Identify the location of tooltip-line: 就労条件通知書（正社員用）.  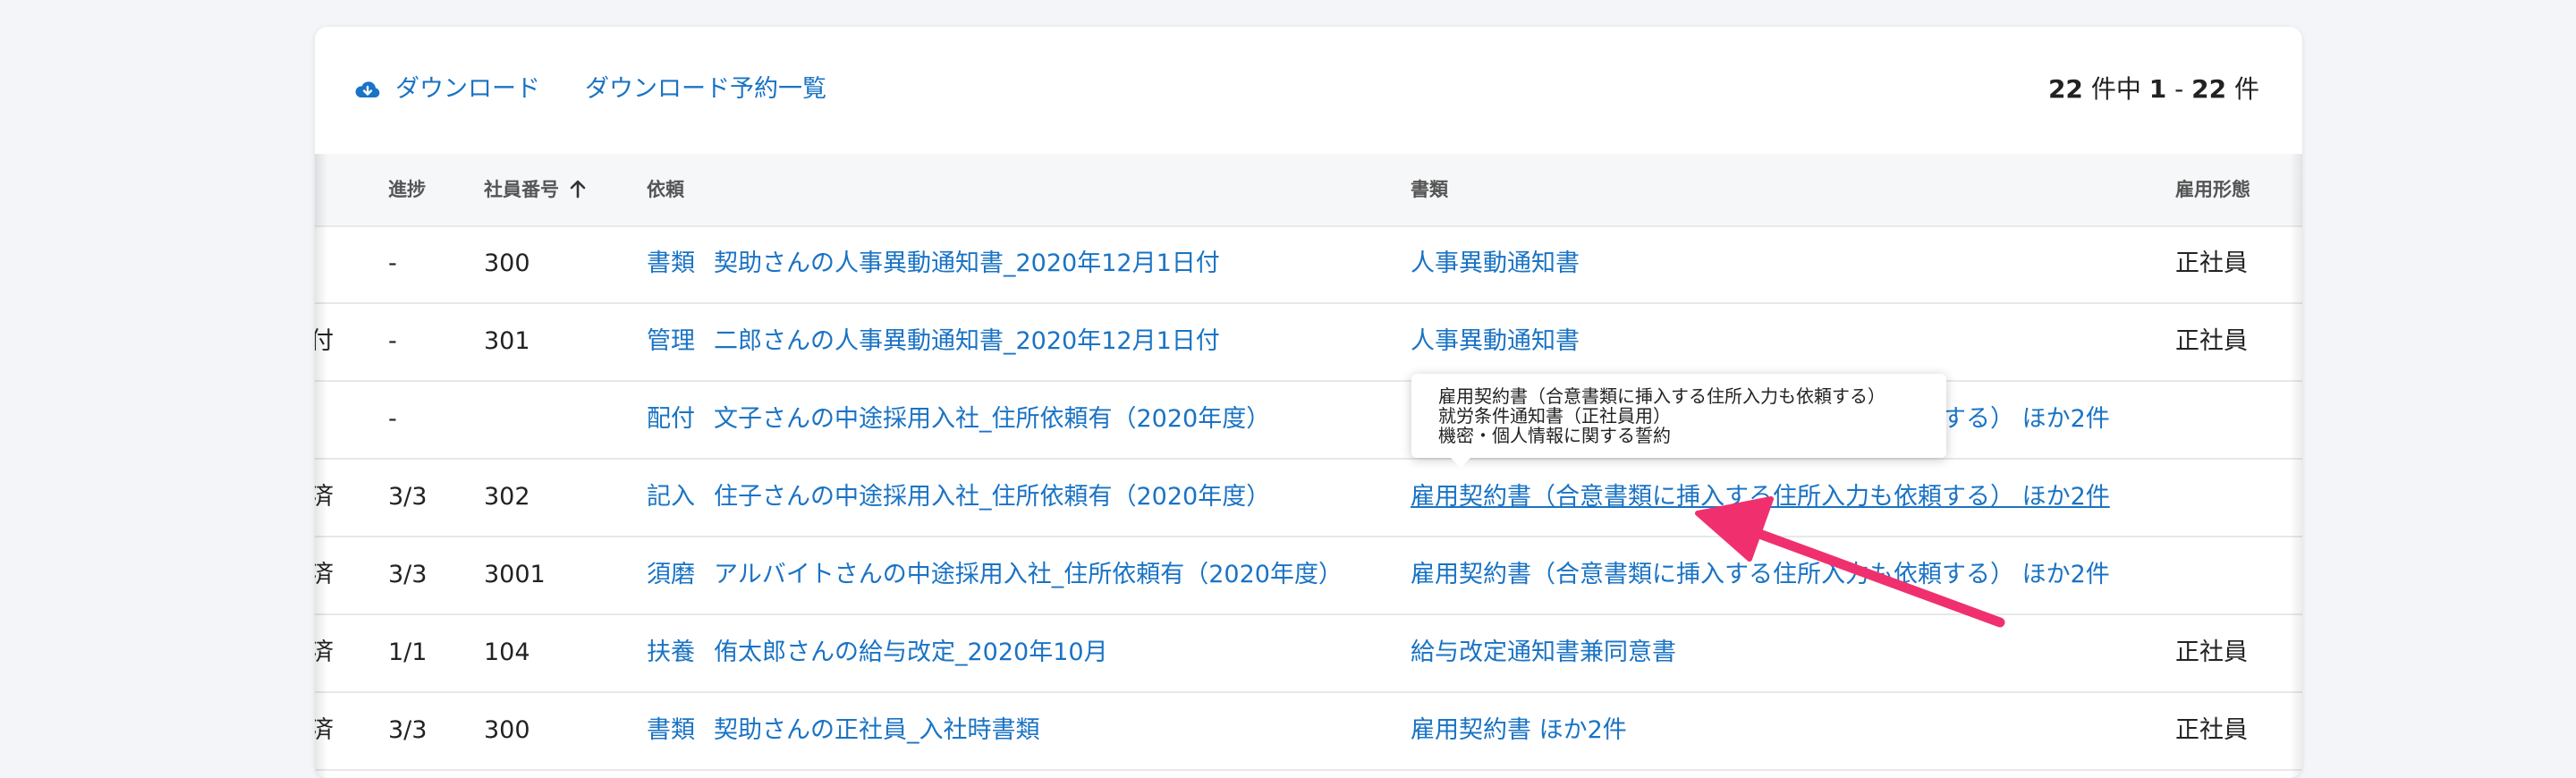
(1554, 416).